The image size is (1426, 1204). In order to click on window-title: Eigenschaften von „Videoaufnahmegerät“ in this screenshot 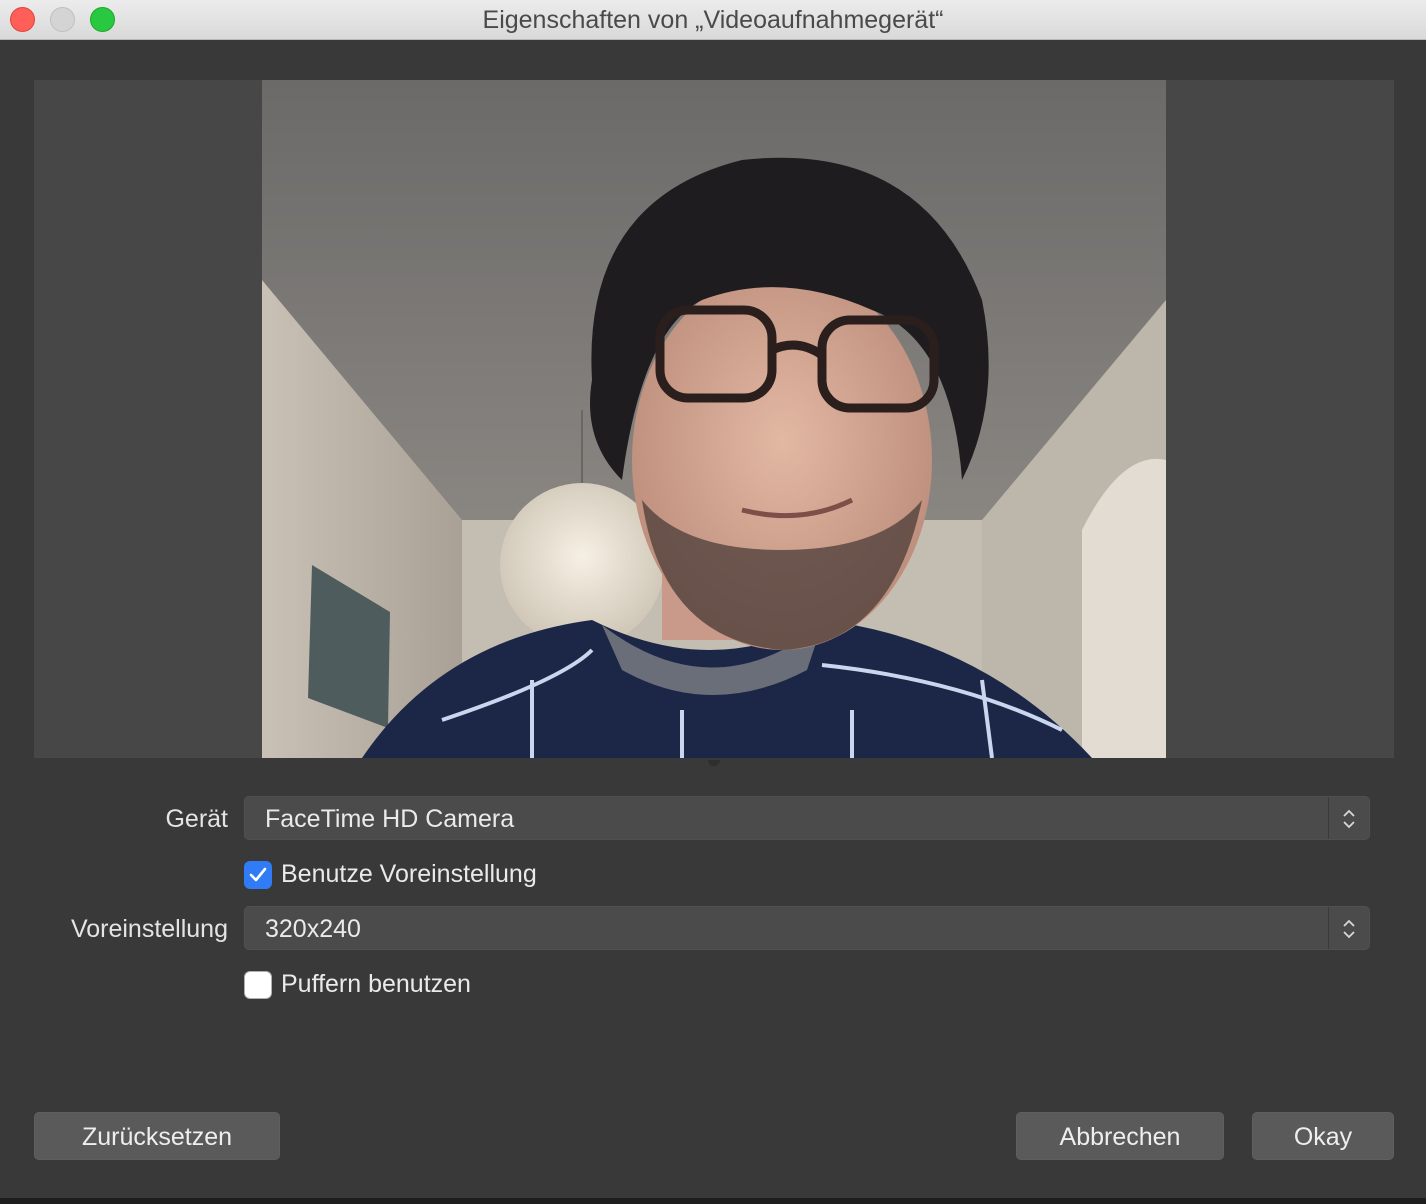, I will do `click(713, 20)`.